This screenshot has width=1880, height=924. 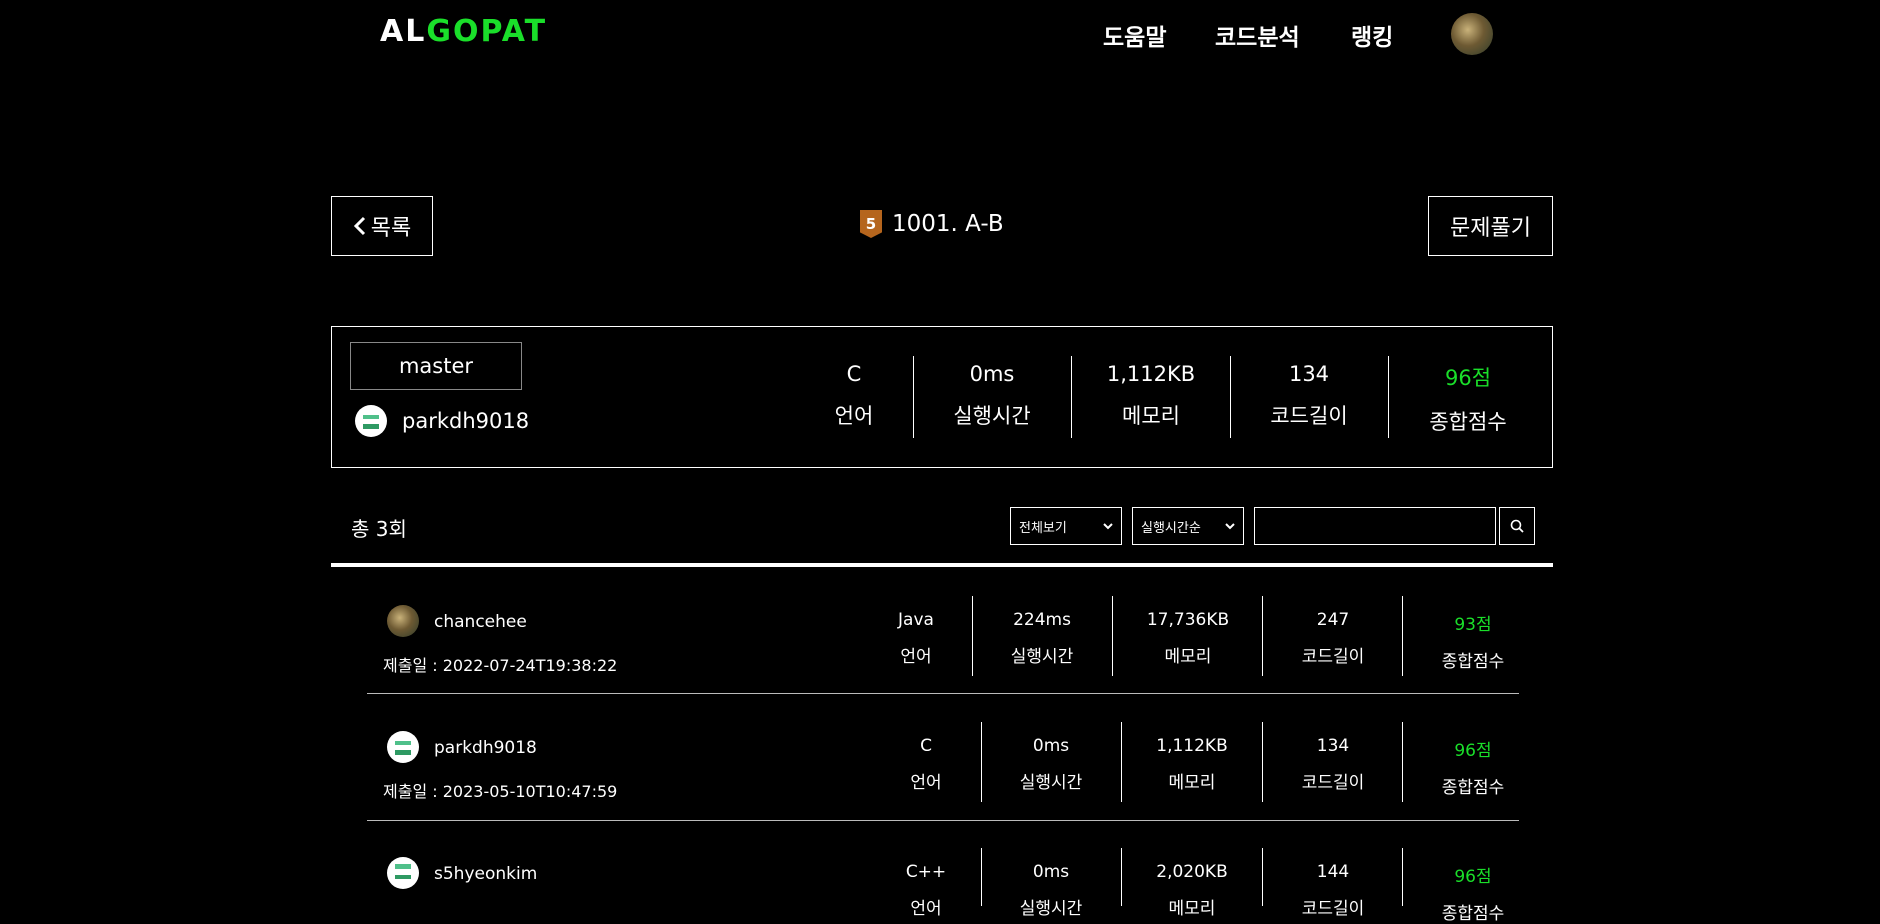 I want to click on submission-stat: 1,112KB 메모리, so click(x=1192, y=764).